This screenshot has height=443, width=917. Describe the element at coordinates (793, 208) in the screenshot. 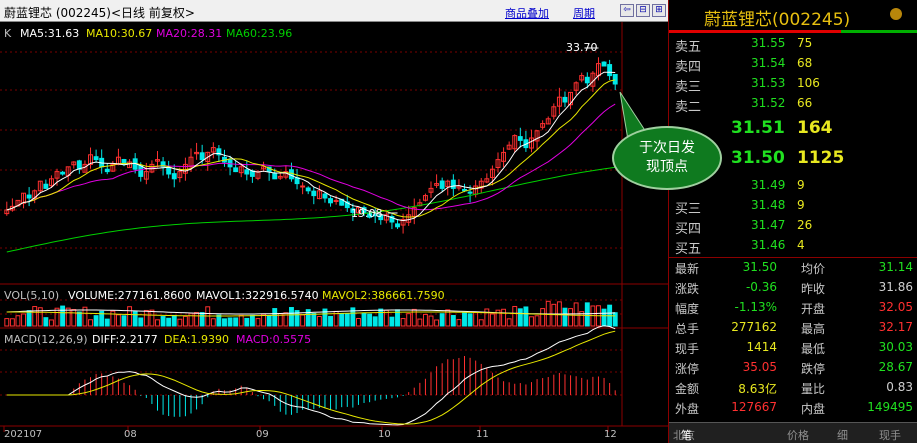

I see `order-row-buy3: 买三 31.48 9` at that location.